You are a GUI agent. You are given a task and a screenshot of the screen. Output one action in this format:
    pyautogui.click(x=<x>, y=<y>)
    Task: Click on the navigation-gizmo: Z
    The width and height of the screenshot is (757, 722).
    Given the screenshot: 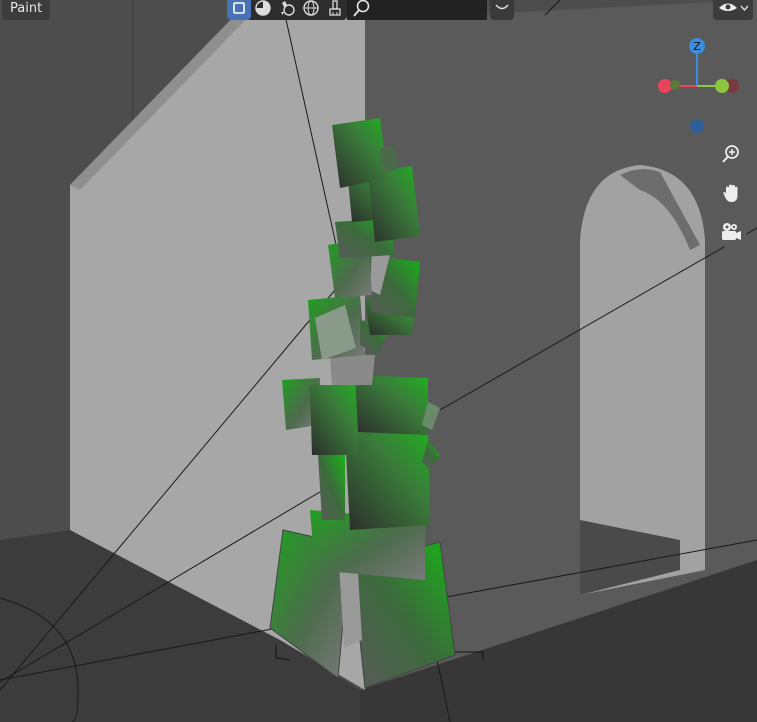 What is the action you would take?
    pyautogui.click(x=700, y=85)
    